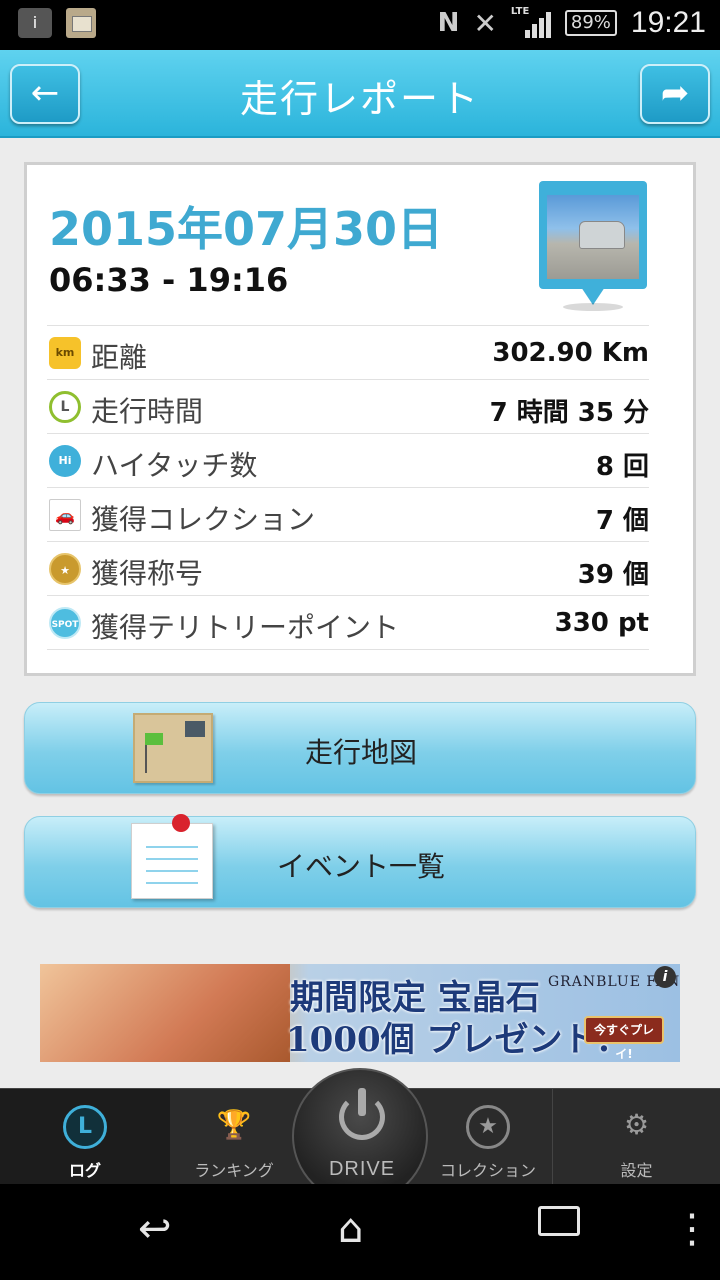  I want to click on stat-label: 獲得テリトリーポイント, so click(245, 627).